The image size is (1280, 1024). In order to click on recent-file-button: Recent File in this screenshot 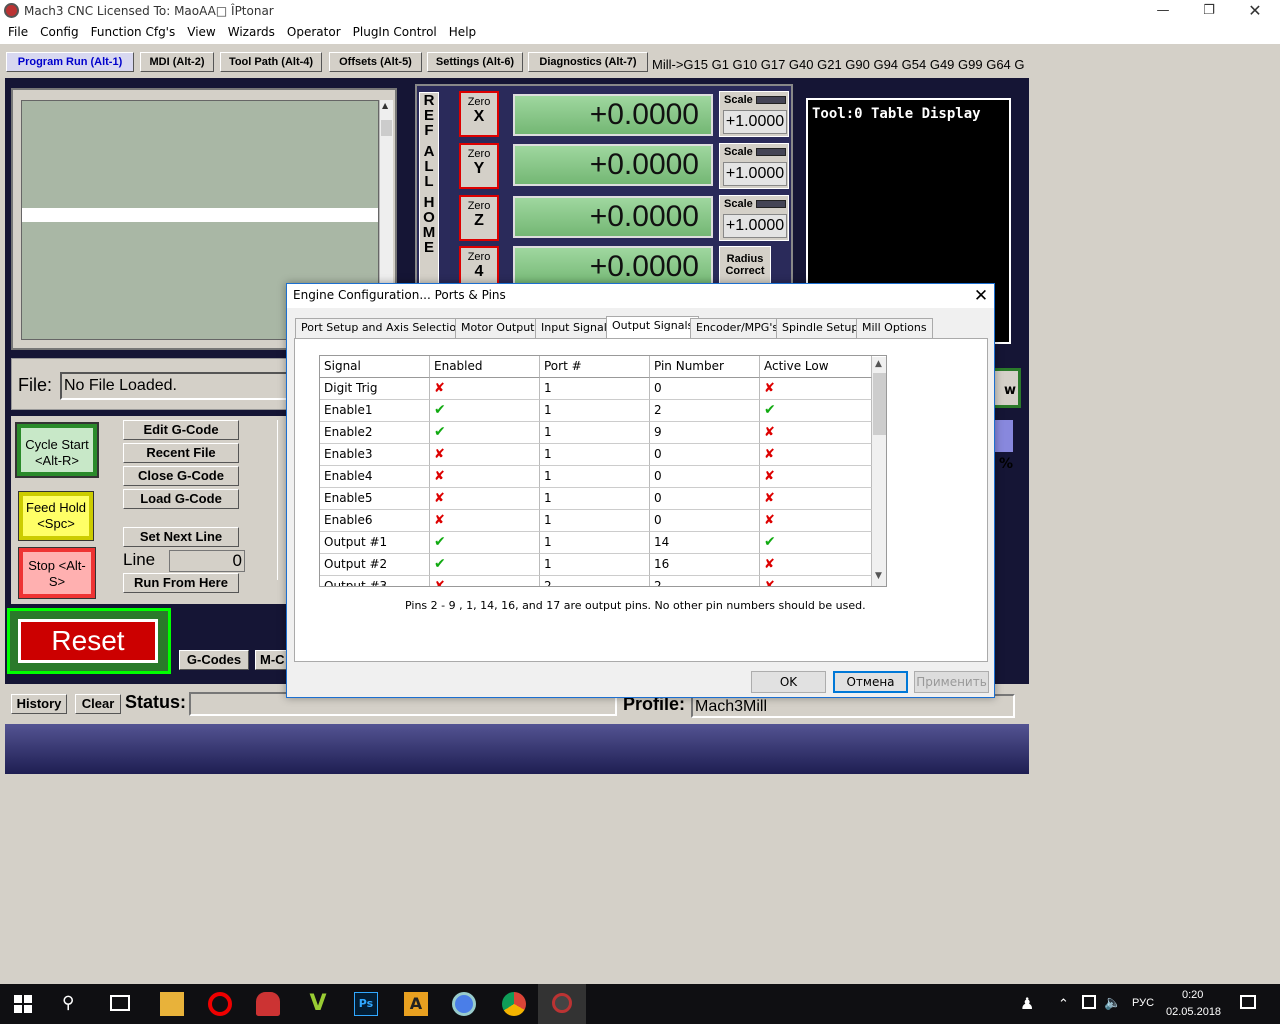, I will do `click(181, 453)`.